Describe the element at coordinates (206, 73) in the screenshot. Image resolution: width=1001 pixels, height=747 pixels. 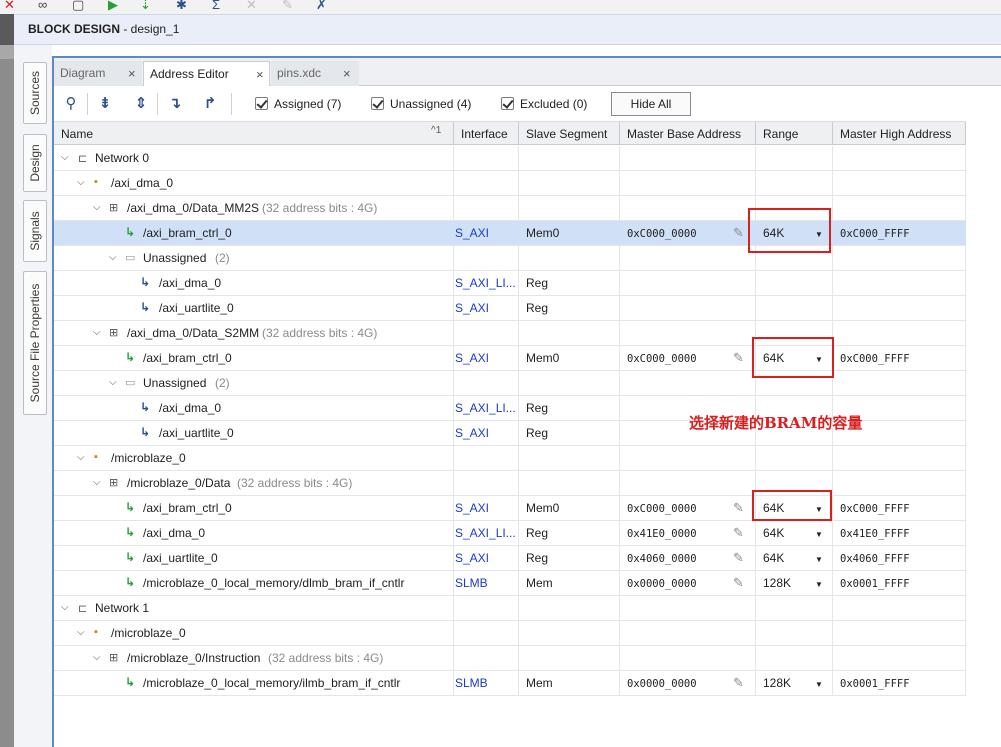
I see `tab-address-editor: Address Editor ×` at that location.